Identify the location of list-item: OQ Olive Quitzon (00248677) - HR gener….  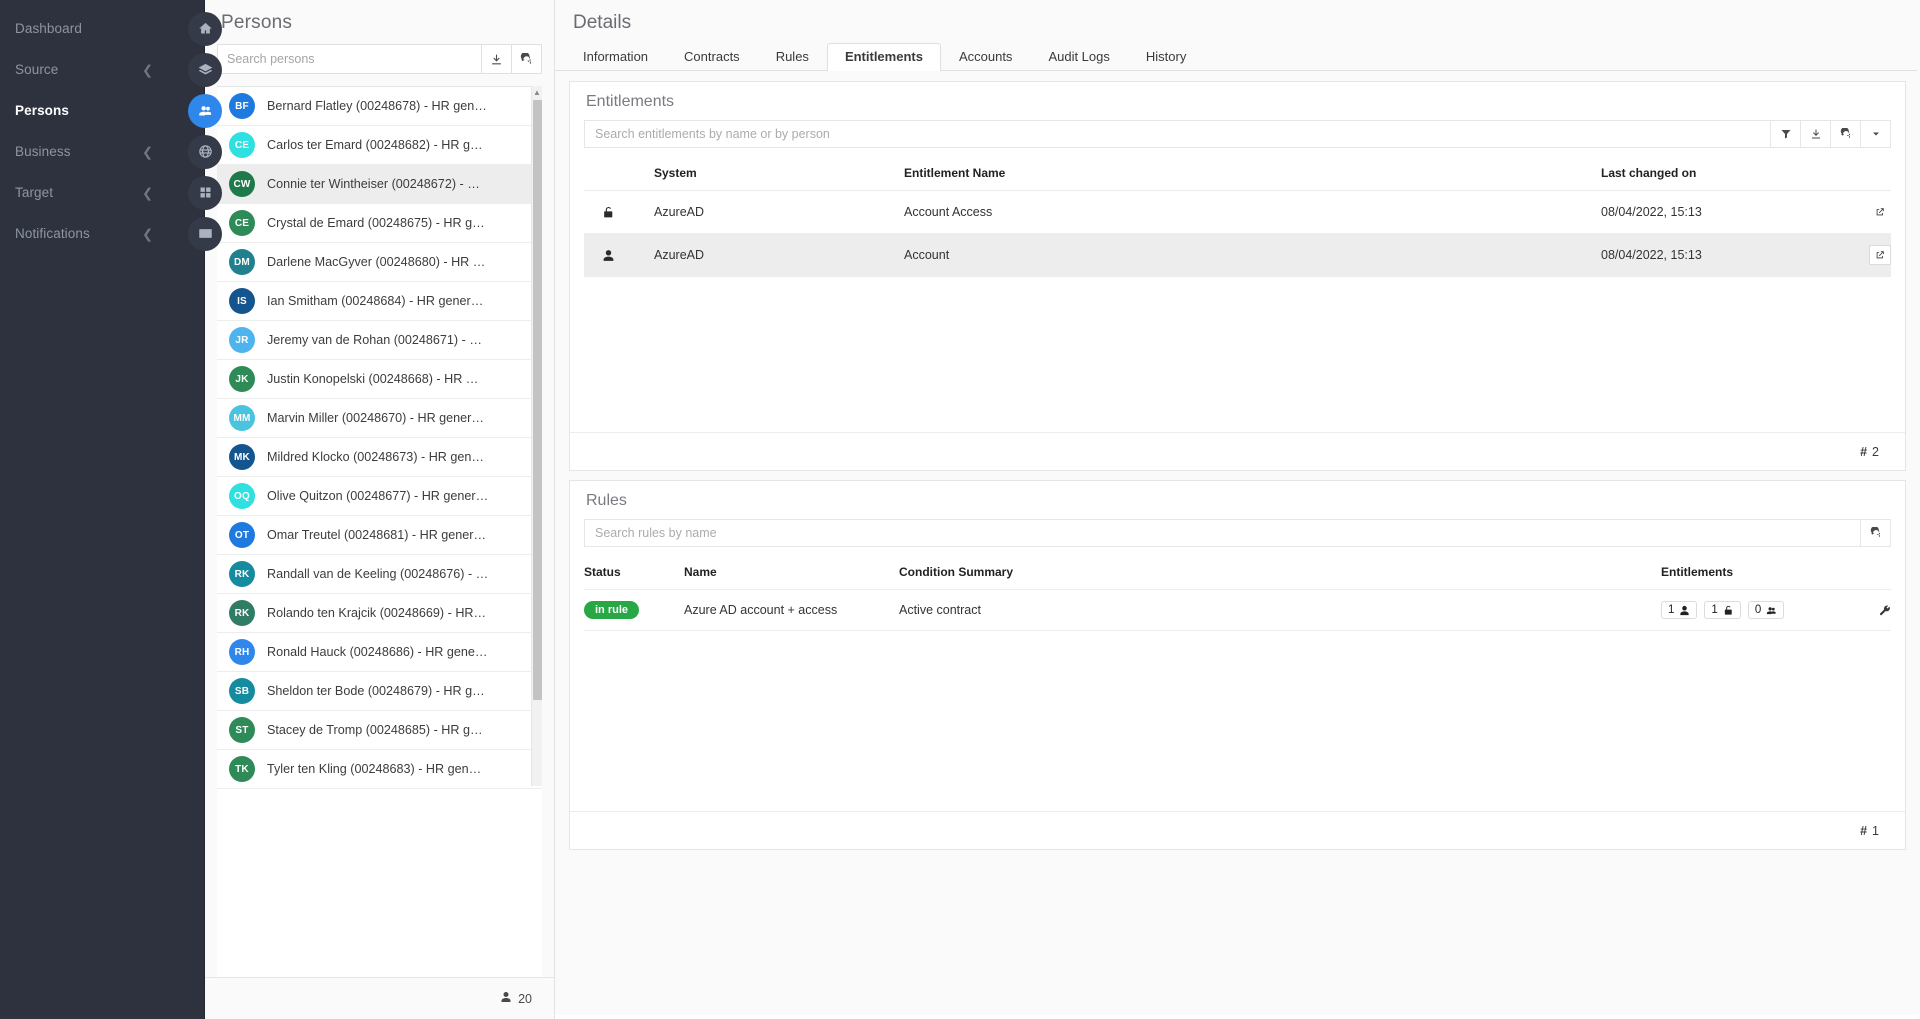
(379, 496).